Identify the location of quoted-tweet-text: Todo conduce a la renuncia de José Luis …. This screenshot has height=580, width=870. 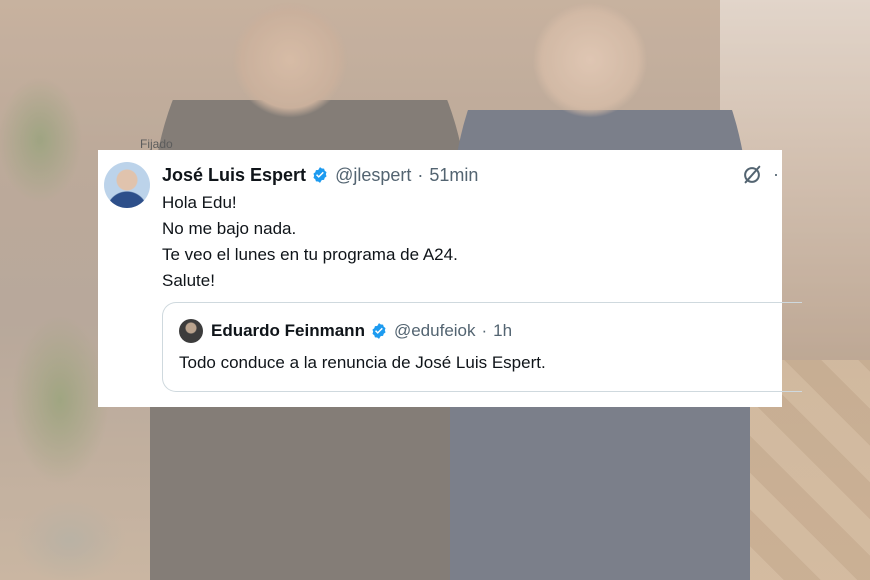
(362, 362).